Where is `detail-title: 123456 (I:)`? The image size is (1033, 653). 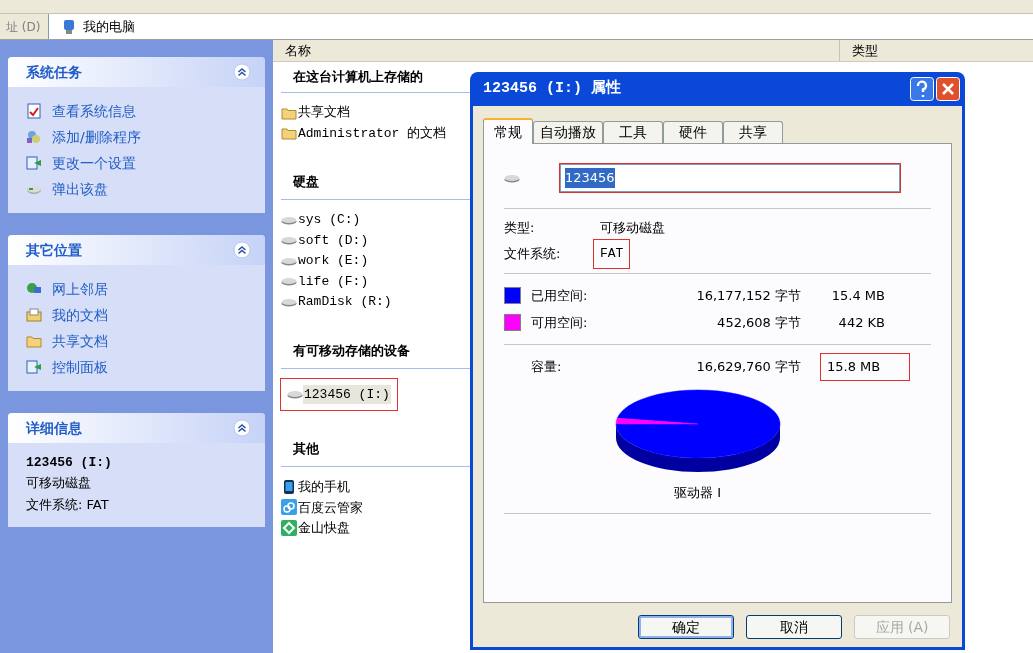
detail-title: 123456 (I:) is located at coordinates (69, 463).